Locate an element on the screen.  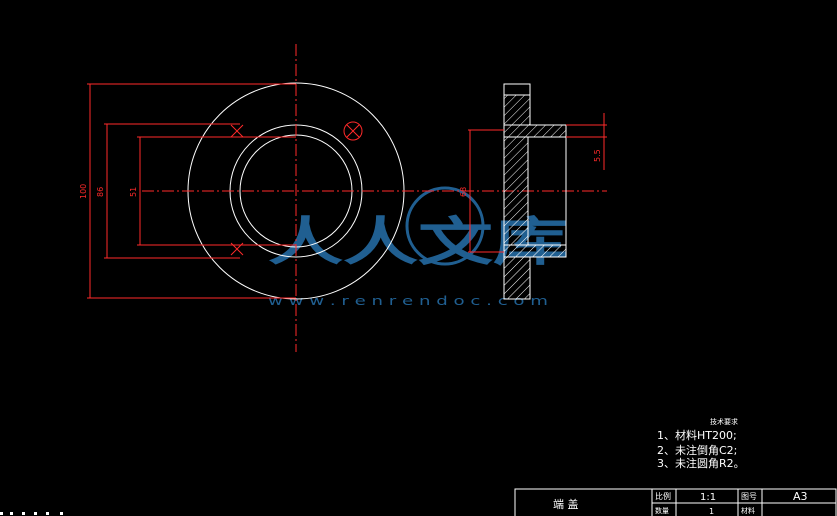
tech-req-item-3: 3、未注圆角R2。 is located at coordinates (701, 463).